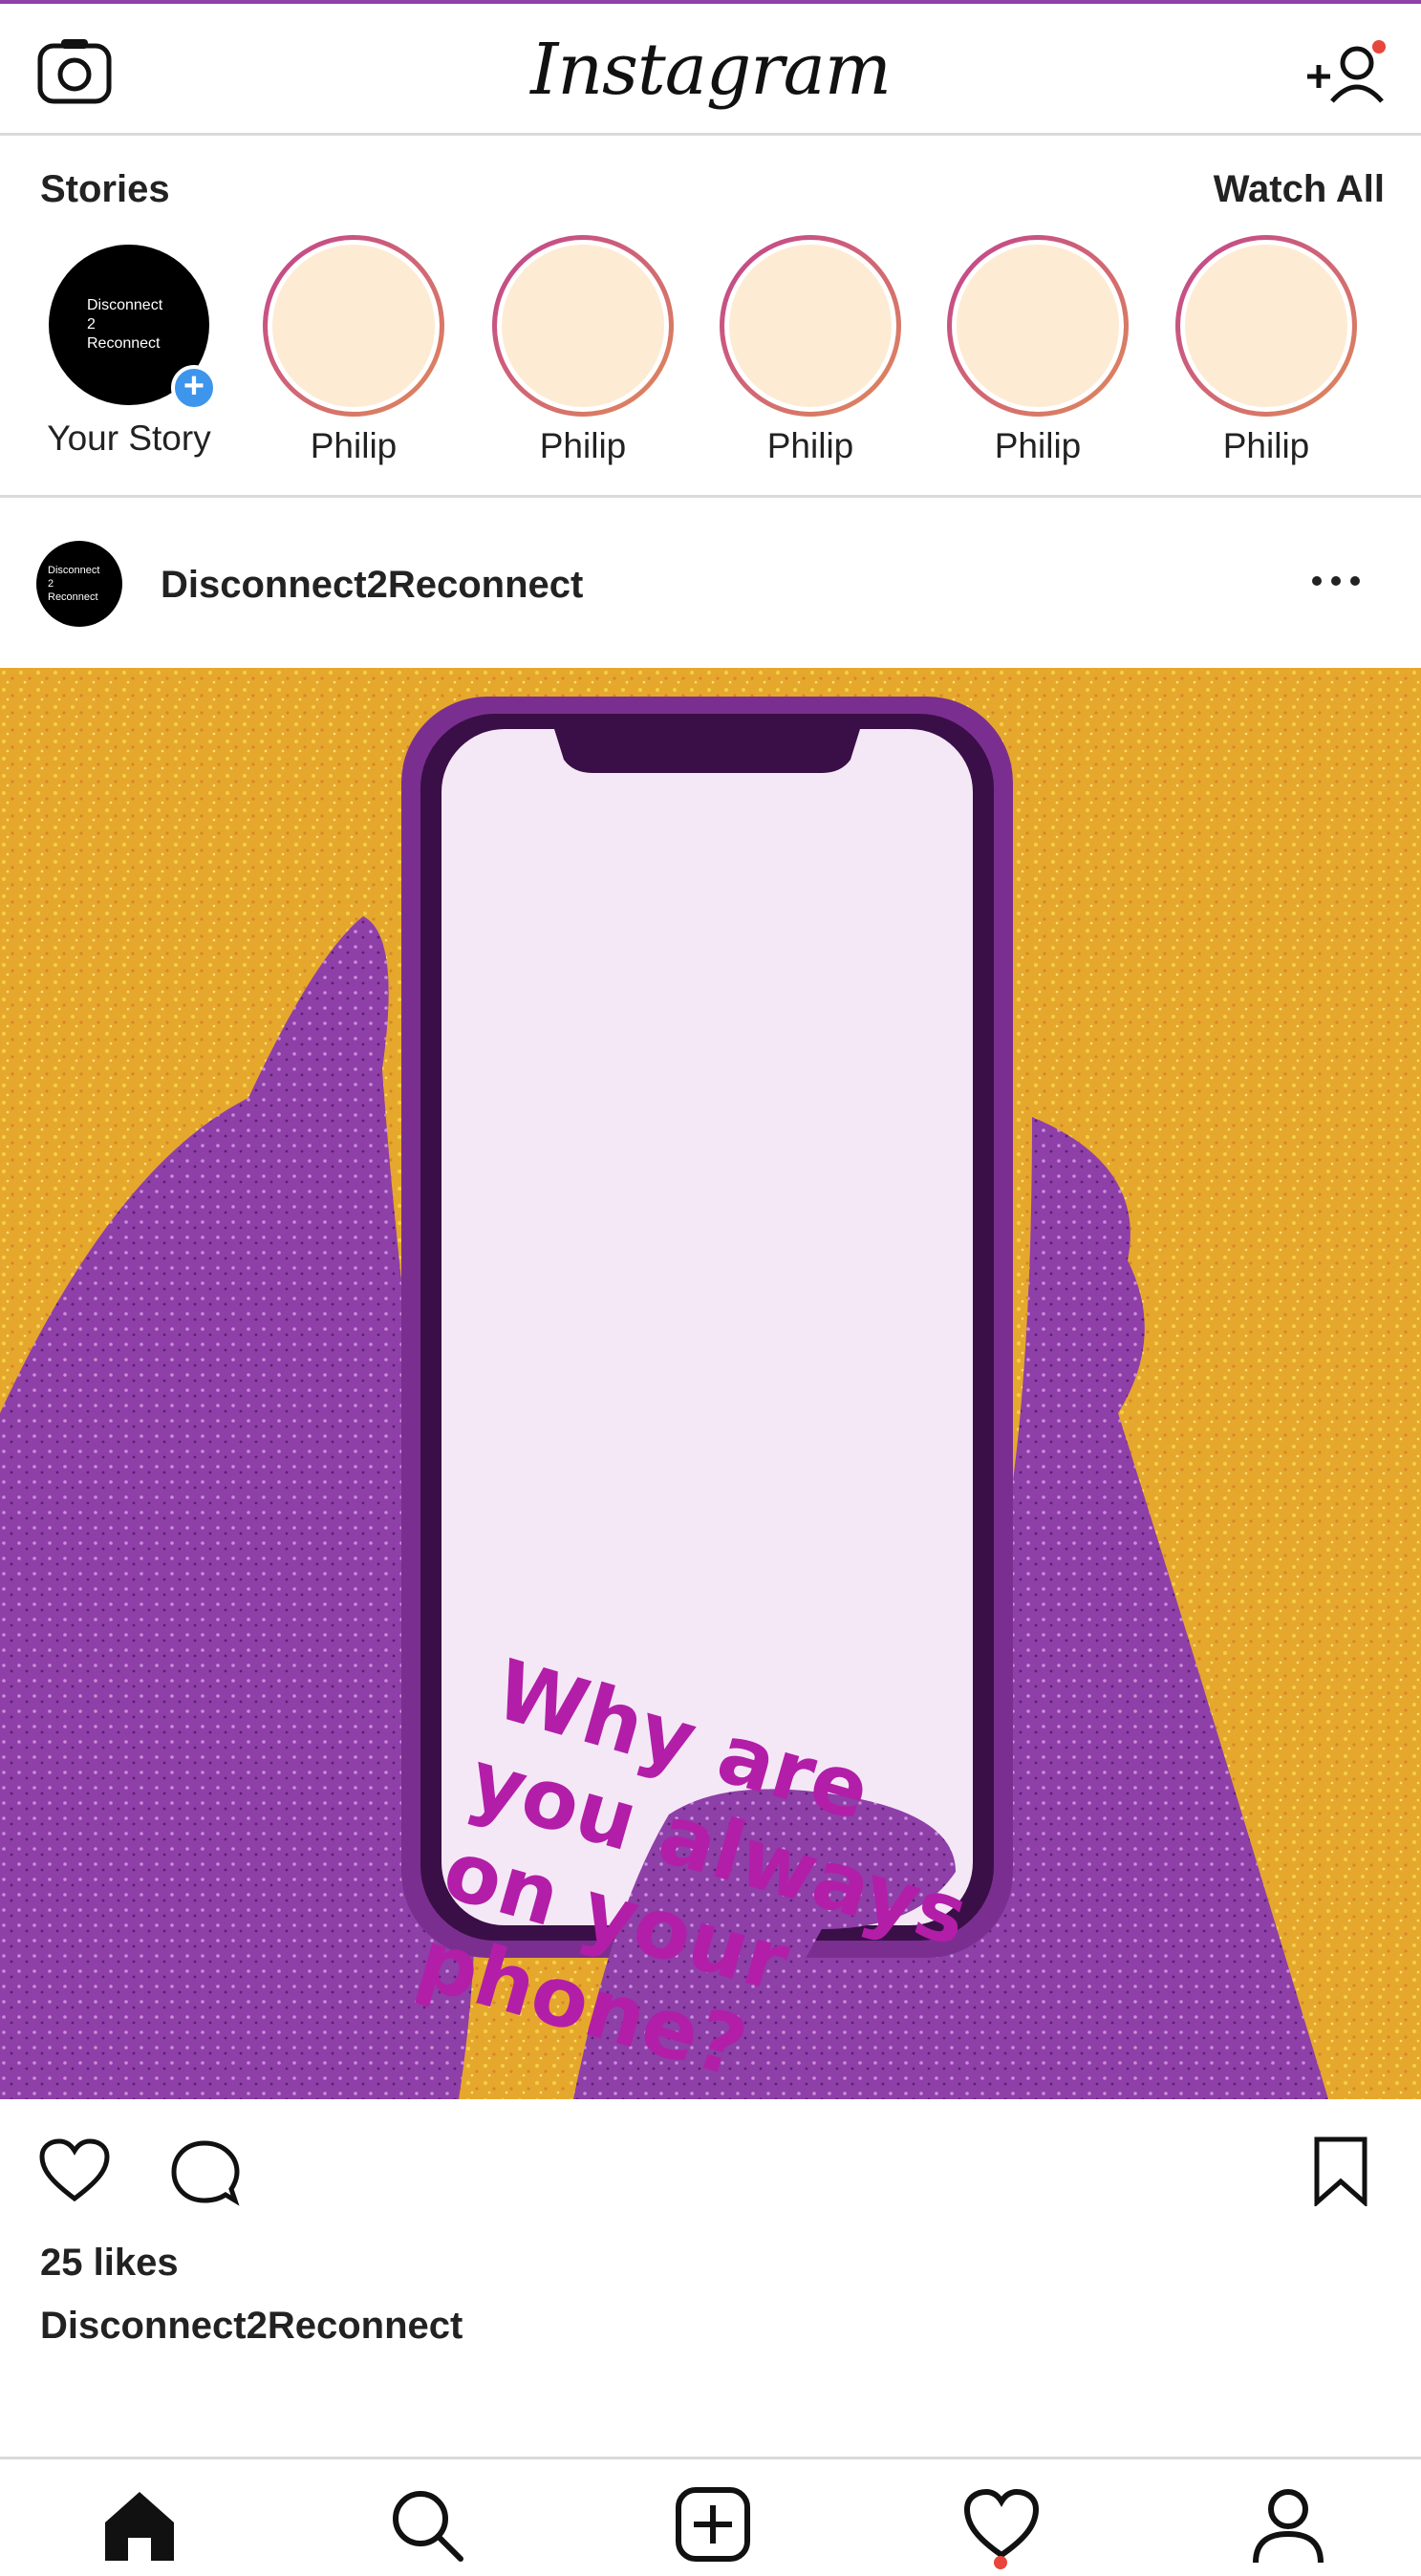  Describe the element at coordinates (1299, 189) in the screenshot. I see `watch-all-link: Watch All` at that location.